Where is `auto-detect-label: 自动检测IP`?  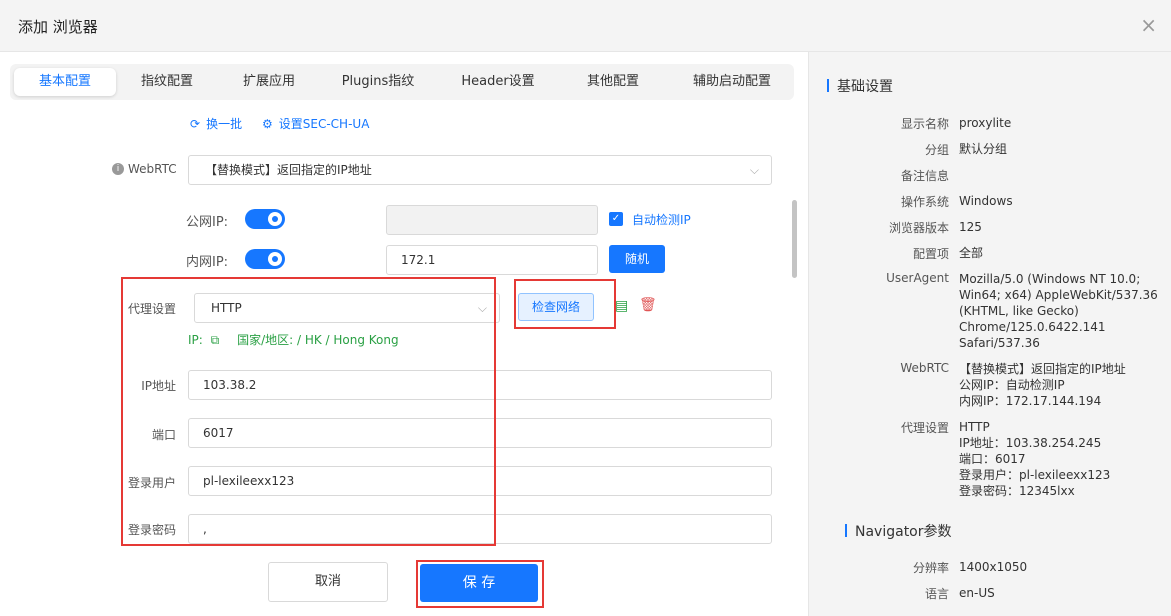 auto-detect-label: 自动检测IP is located at coordinates (661, 220).